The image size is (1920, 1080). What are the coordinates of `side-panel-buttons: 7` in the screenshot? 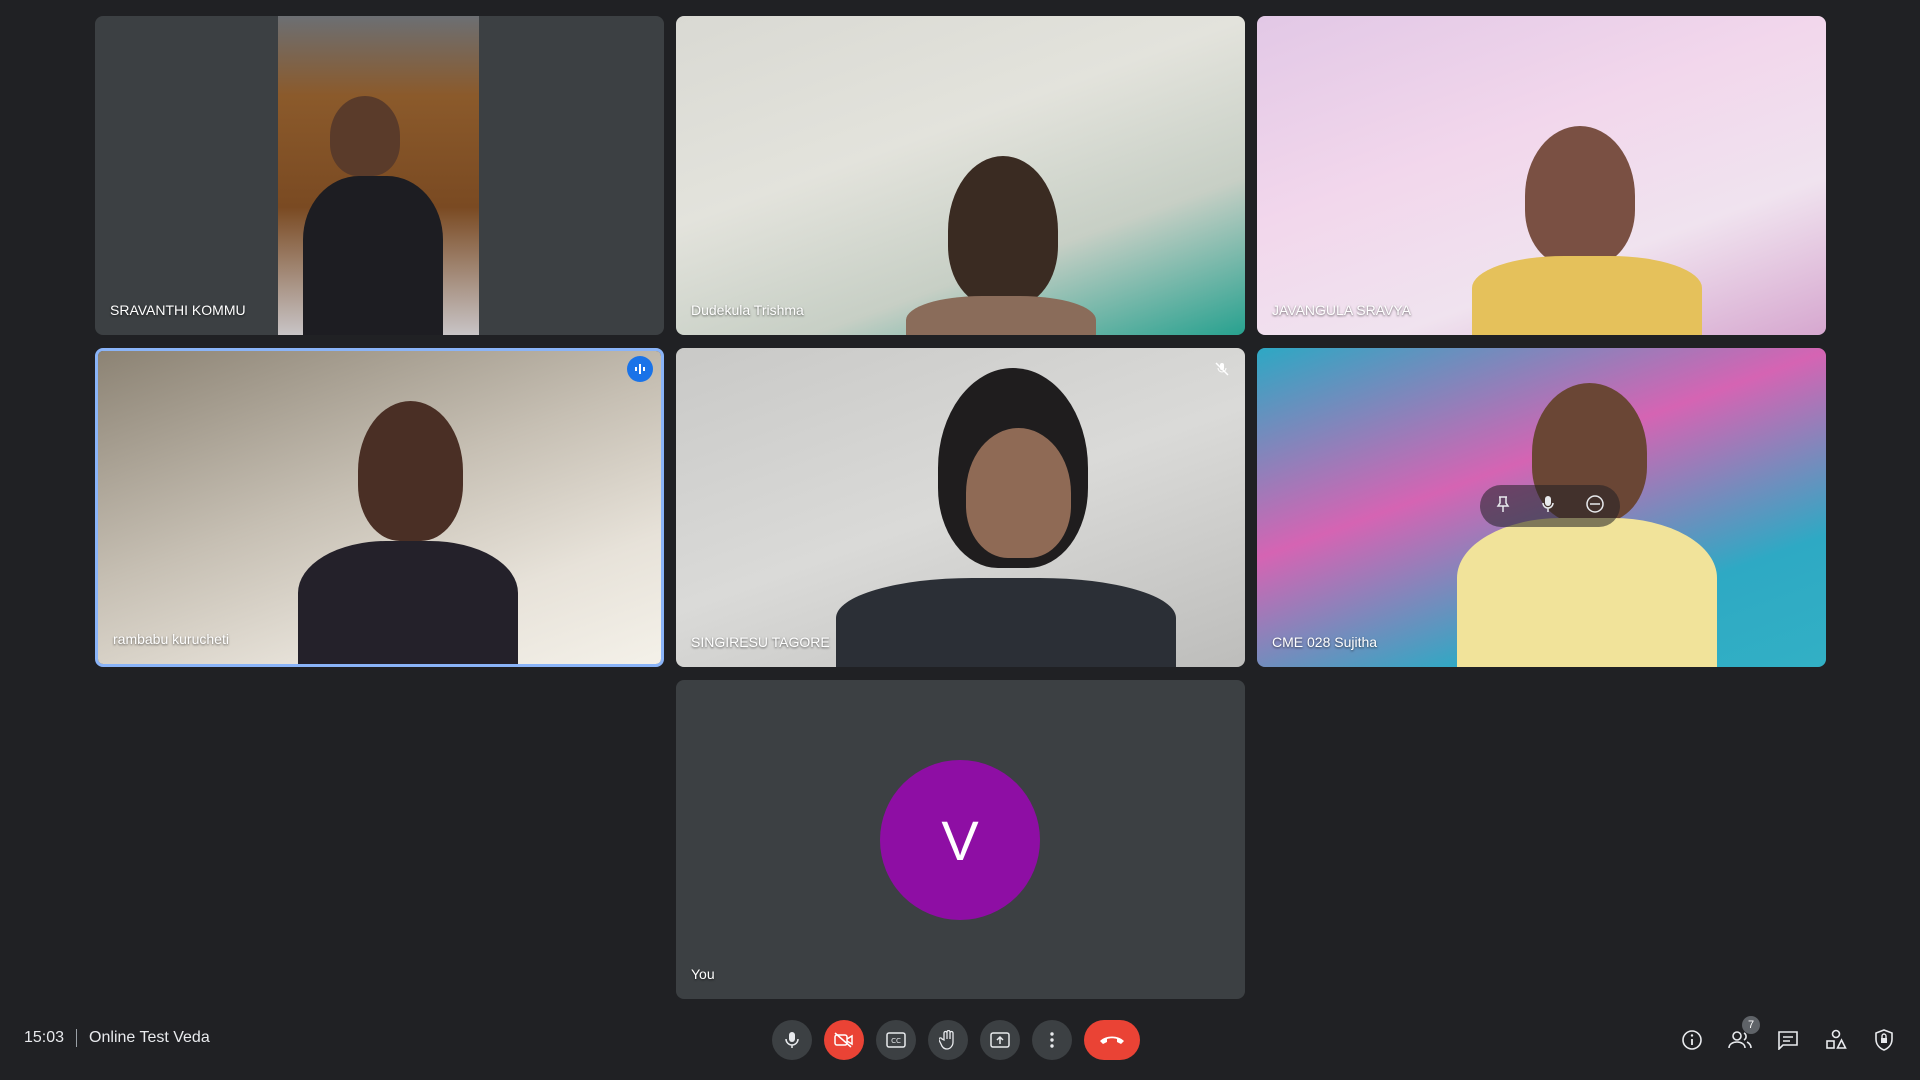 It's located at (1788, 1038).